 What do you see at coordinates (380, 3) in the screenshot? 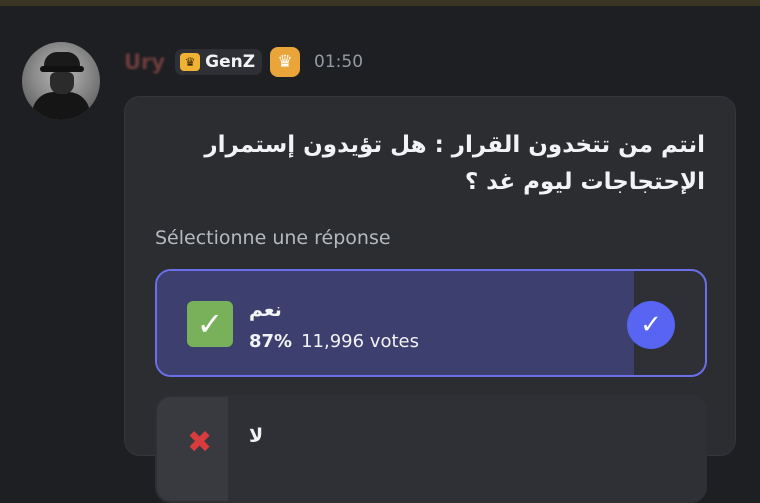
I see `top-strip` at bounding box center [380, 3].